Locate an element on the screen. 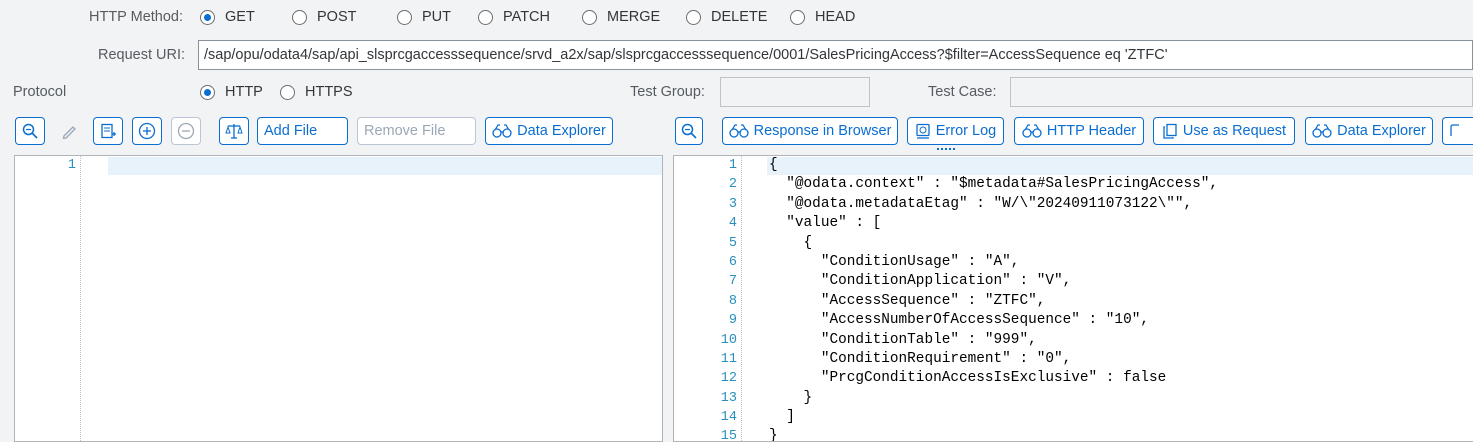  http-header-button: HTTP Header is located at coordinates (1079, 131).